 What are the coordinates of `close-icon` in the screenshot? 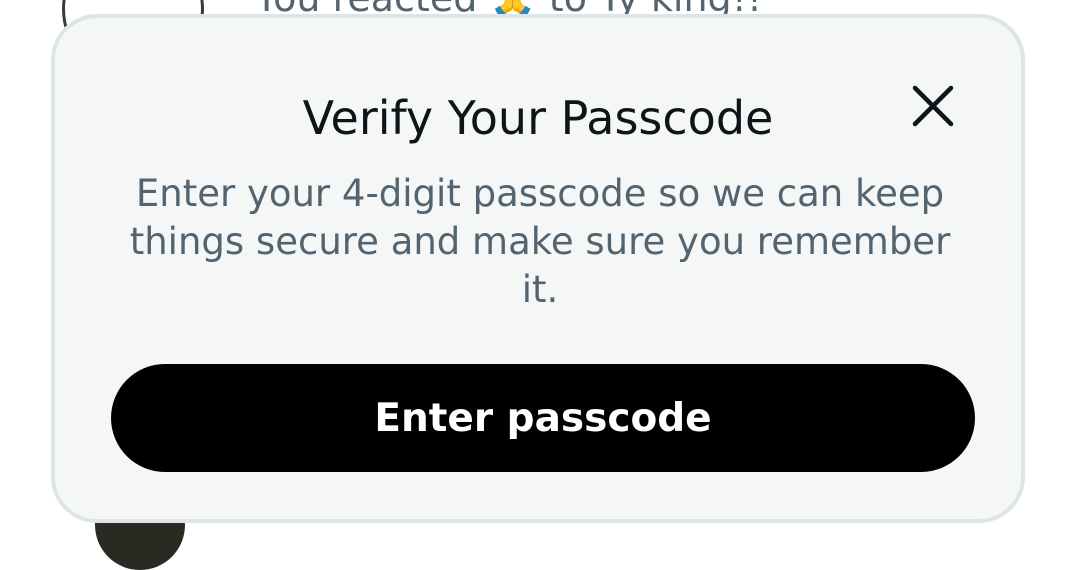 It's located at (933, 106).